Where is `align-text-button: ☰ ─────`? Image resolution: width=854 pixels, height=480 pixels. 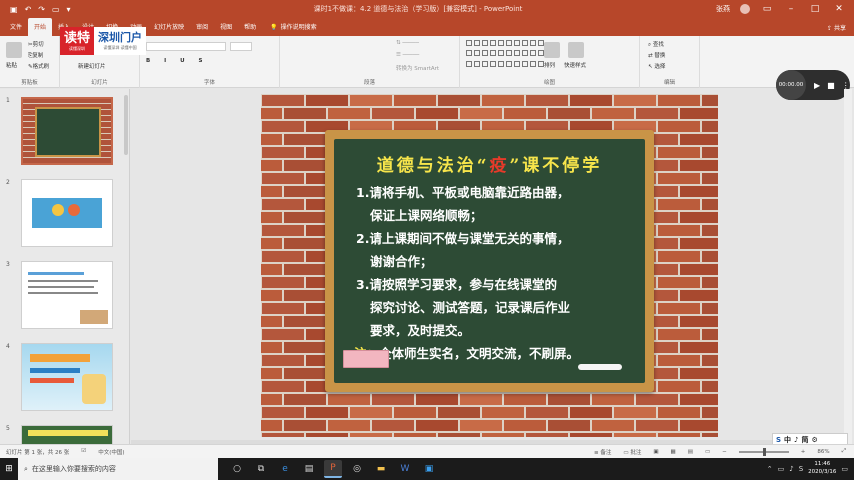
align-text-button: ☰ ───── is located at coordinates (407, 55).